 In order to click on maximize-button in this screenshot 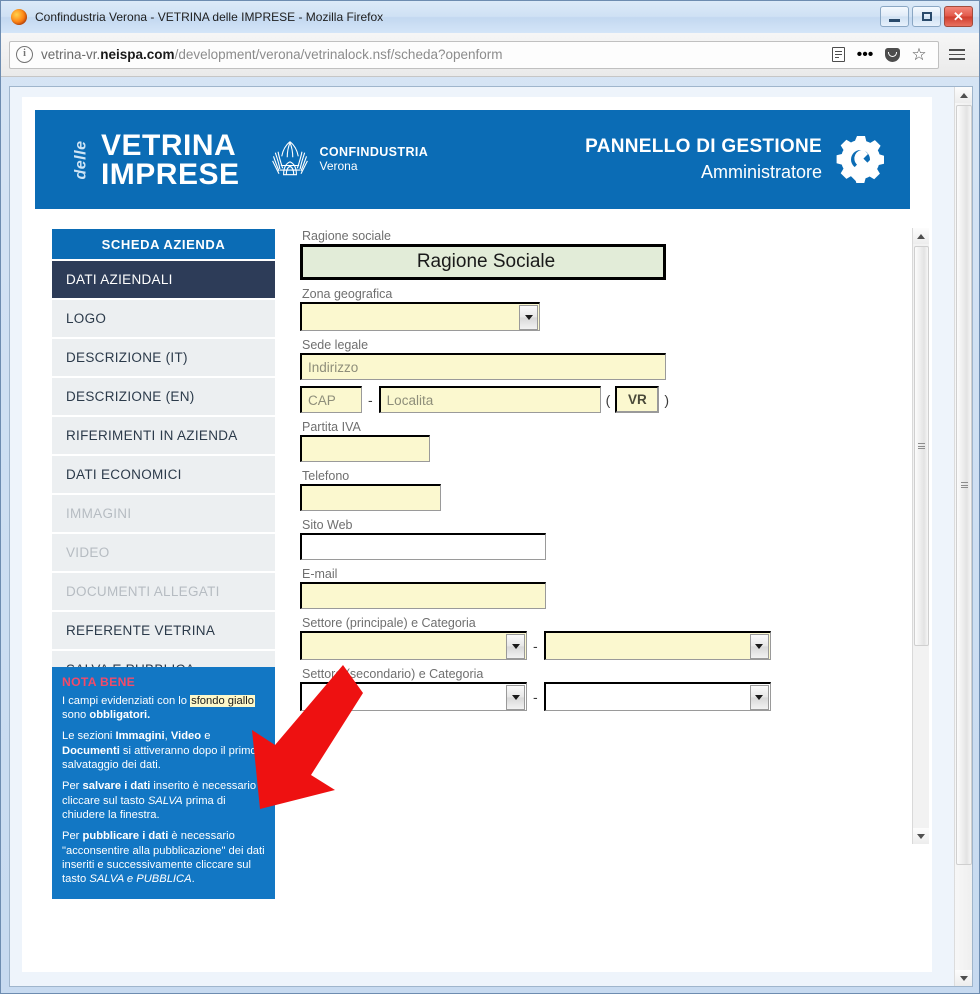, I will do `click(926, 16)`.